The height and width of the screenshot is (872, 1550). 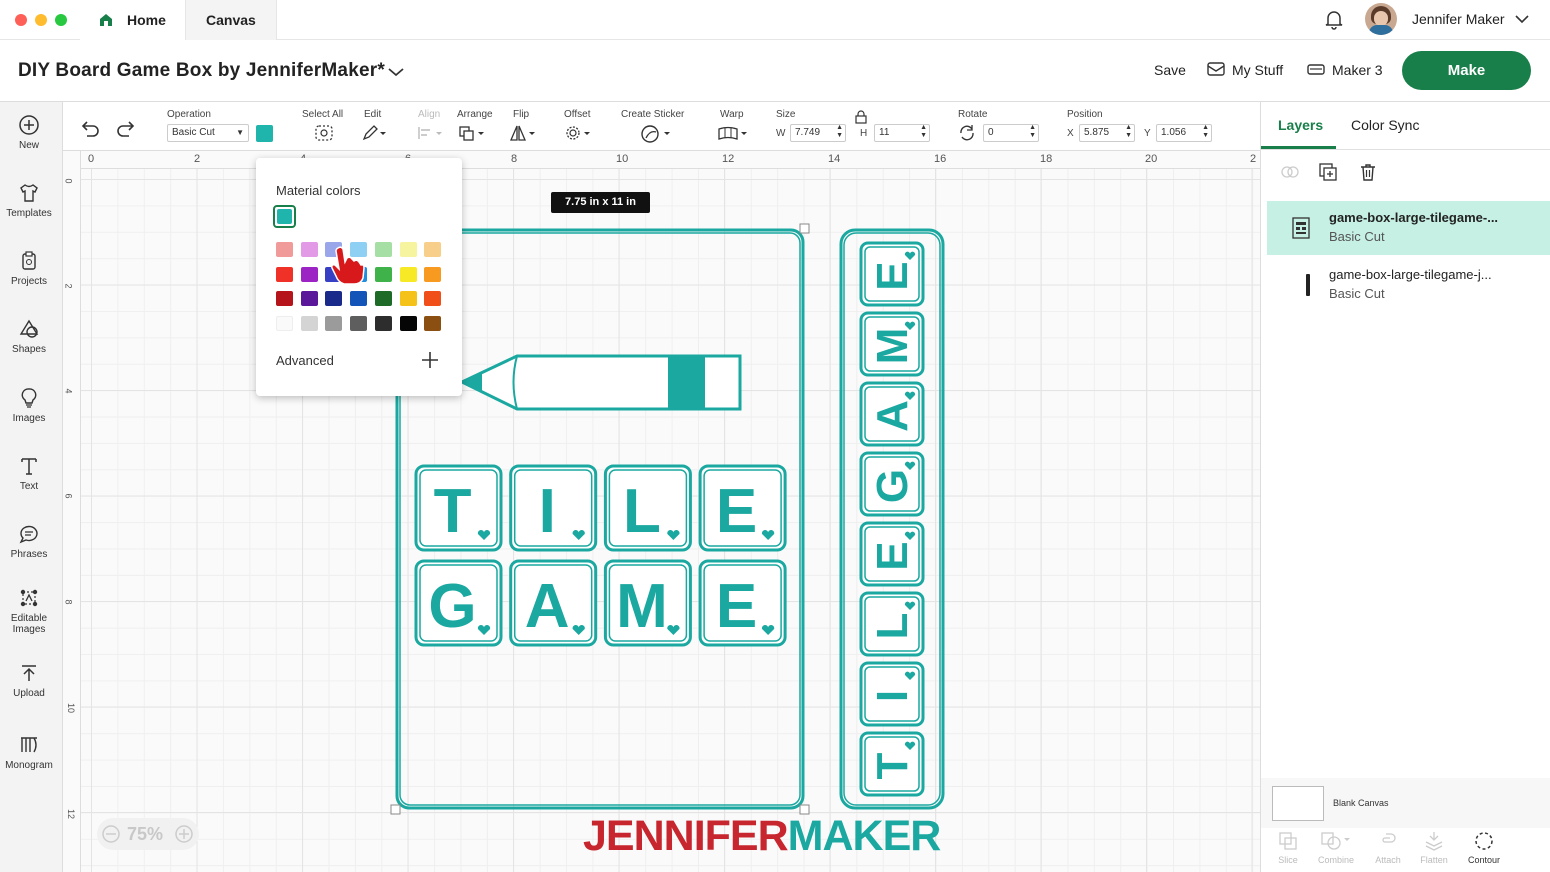 What do you see at coordinates (29, 405) in the screenshot?
I see `sidebar-item-images: Images` at bounding box center [29, 405].